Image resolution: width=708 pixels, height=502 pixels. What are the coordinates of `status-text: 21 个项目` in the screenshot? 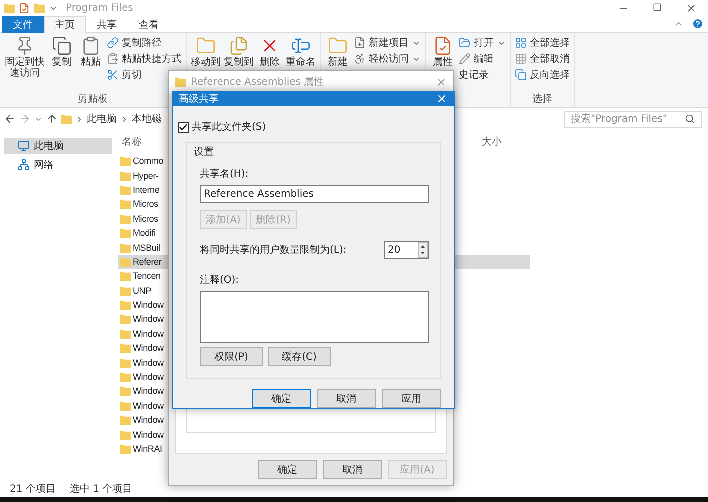 It's located at (33, 489).